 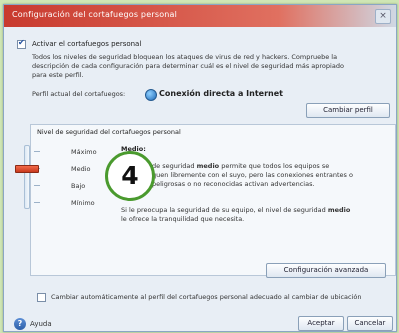 I want to click on description-line-3: para este perfil., so click(x=58, y=75).